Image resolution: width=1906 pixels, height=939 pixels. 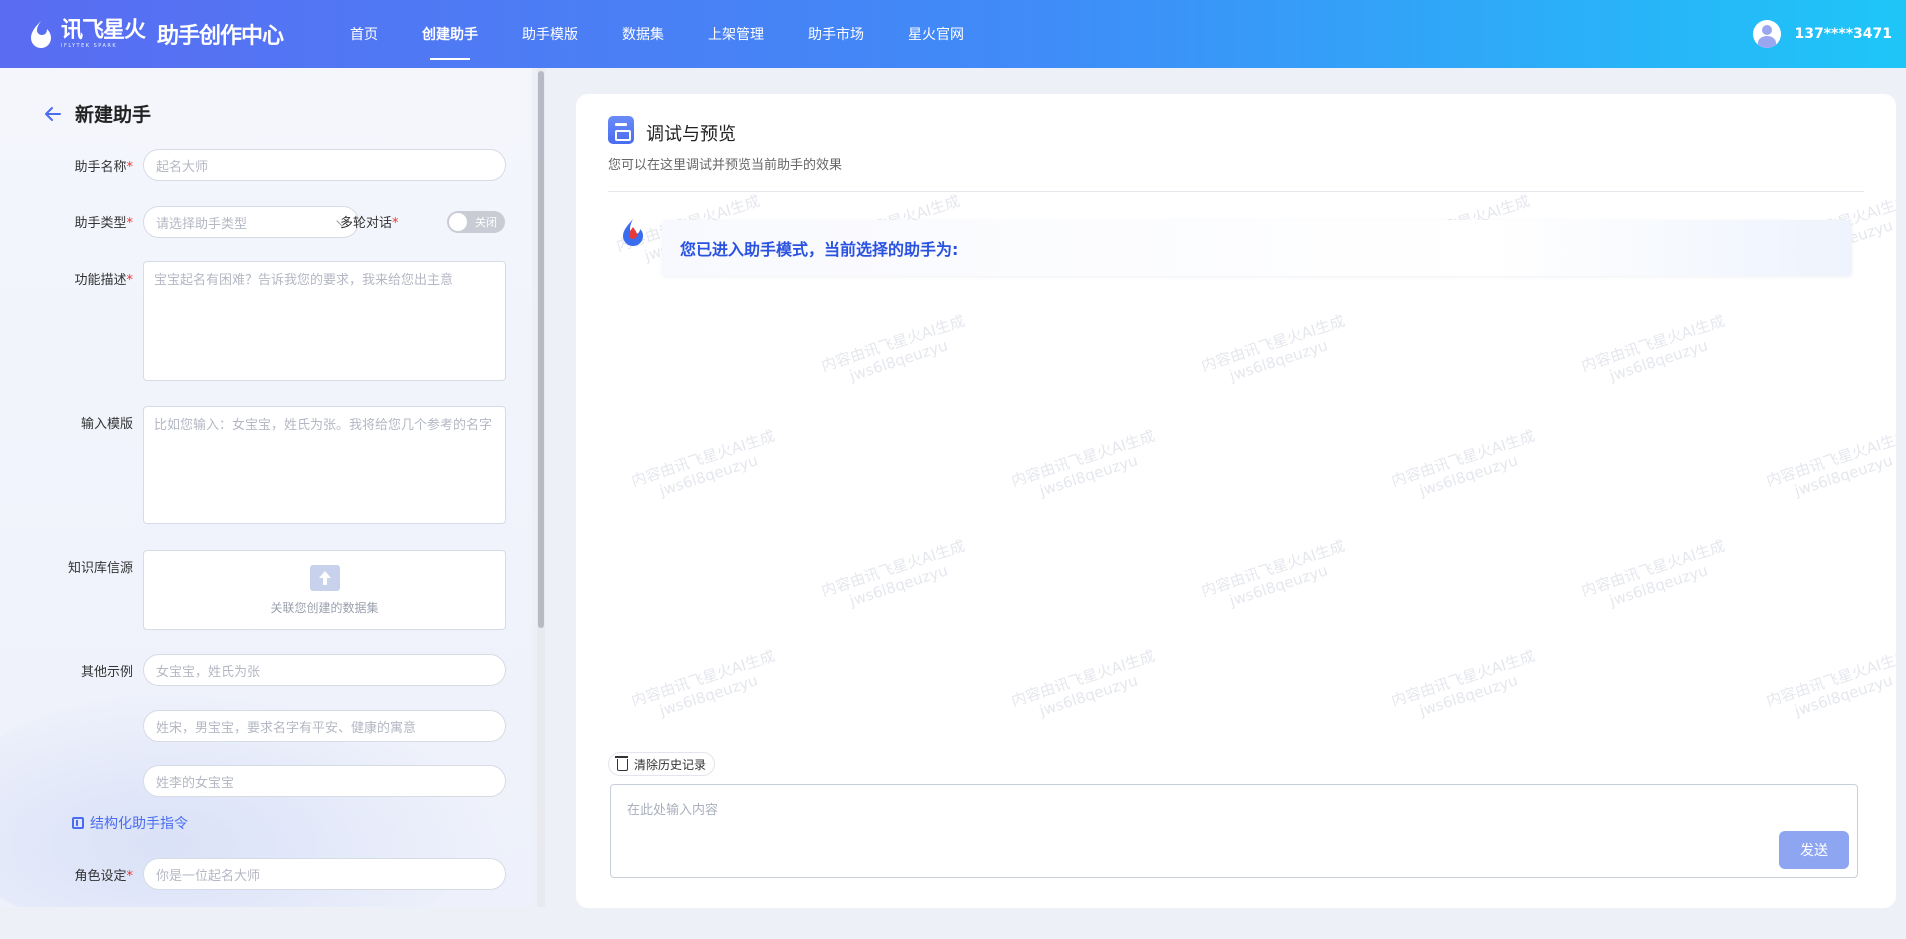 What do you see at coordinates (324, 670) in the screenshot?
I see `example-input-1: 女宝宝，姓氏为张` at bounding box center [324, 670].